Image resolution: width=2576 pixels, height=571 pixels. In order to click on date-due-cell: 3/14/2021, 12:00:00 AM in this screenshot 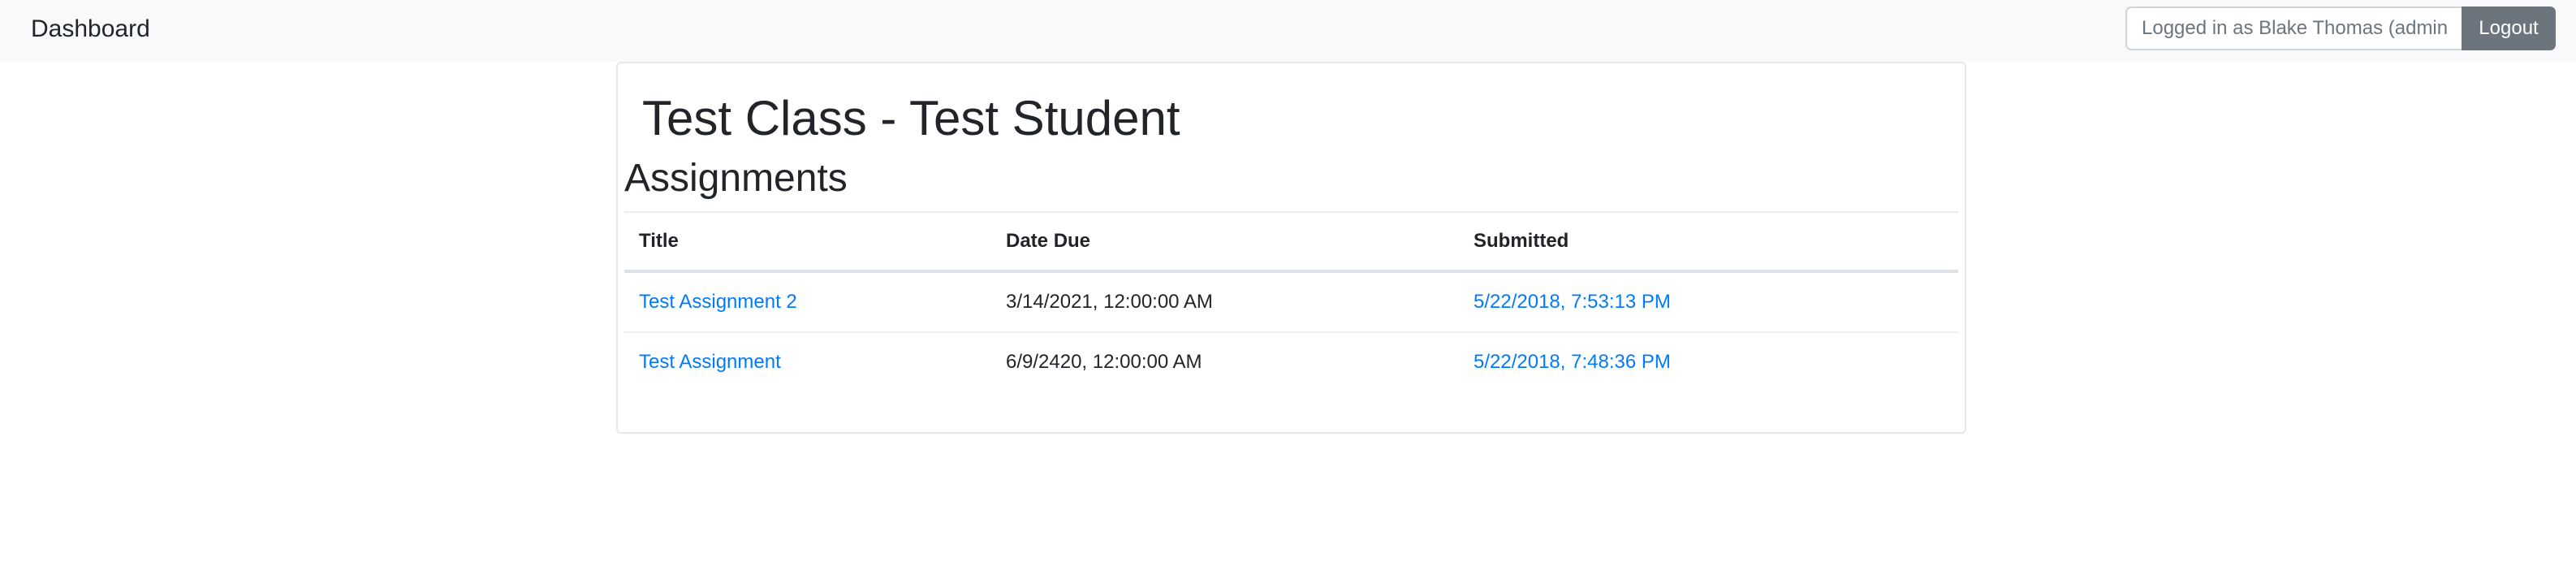, I will do `click(1225, 302)`.